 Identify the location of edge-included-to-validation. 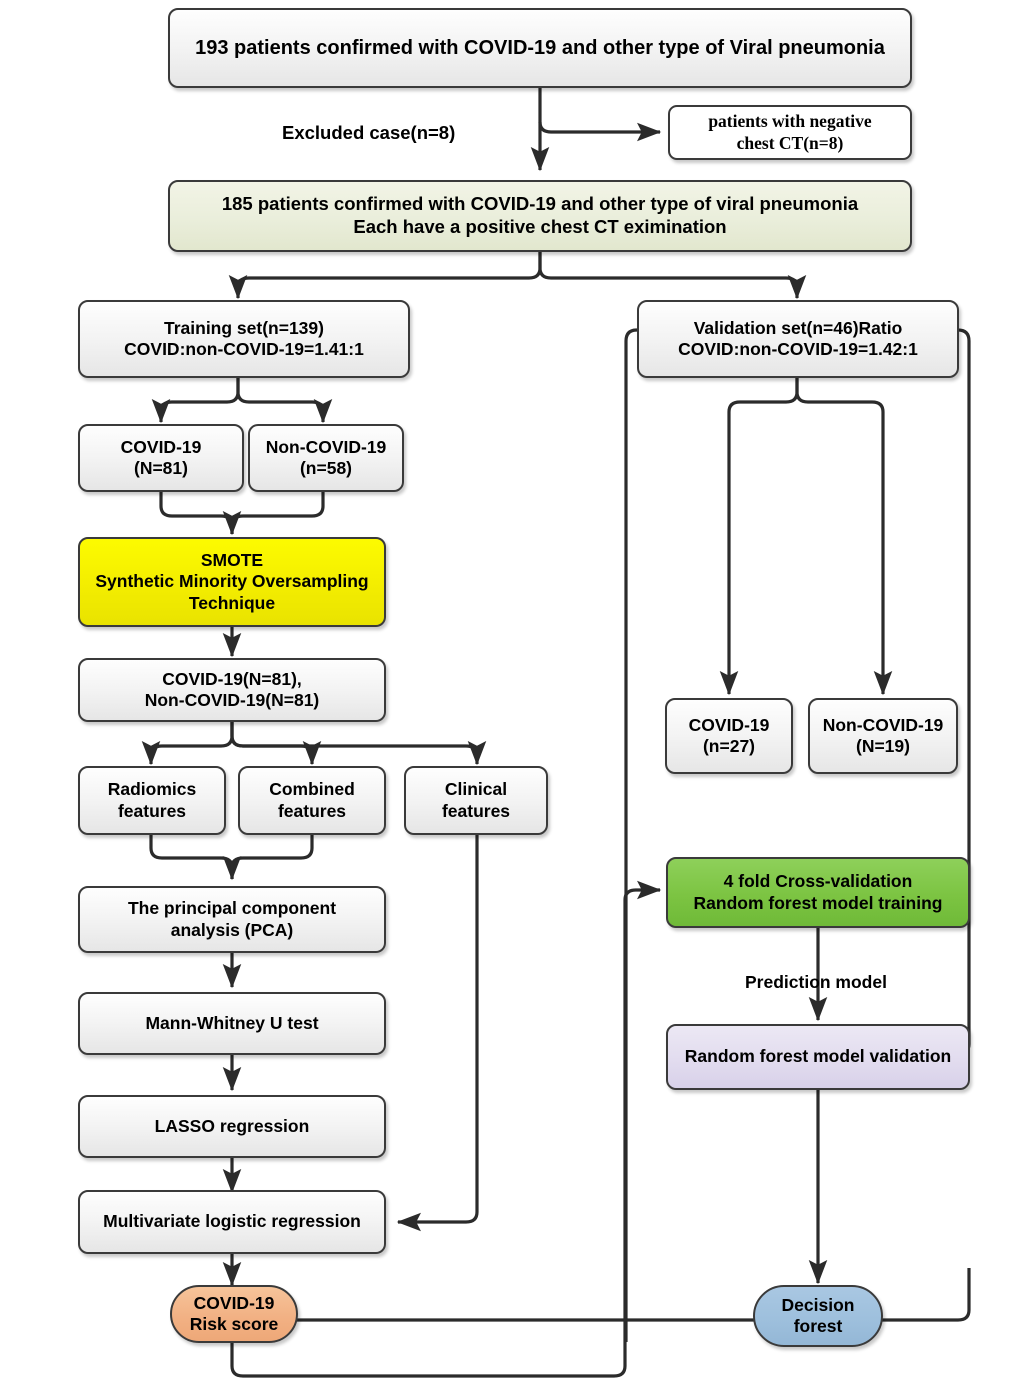
(672, 276).